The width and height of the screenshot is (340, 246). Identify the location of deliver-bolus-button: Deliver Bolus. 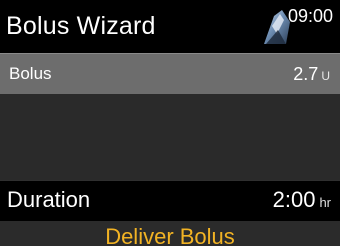
(170, 233).